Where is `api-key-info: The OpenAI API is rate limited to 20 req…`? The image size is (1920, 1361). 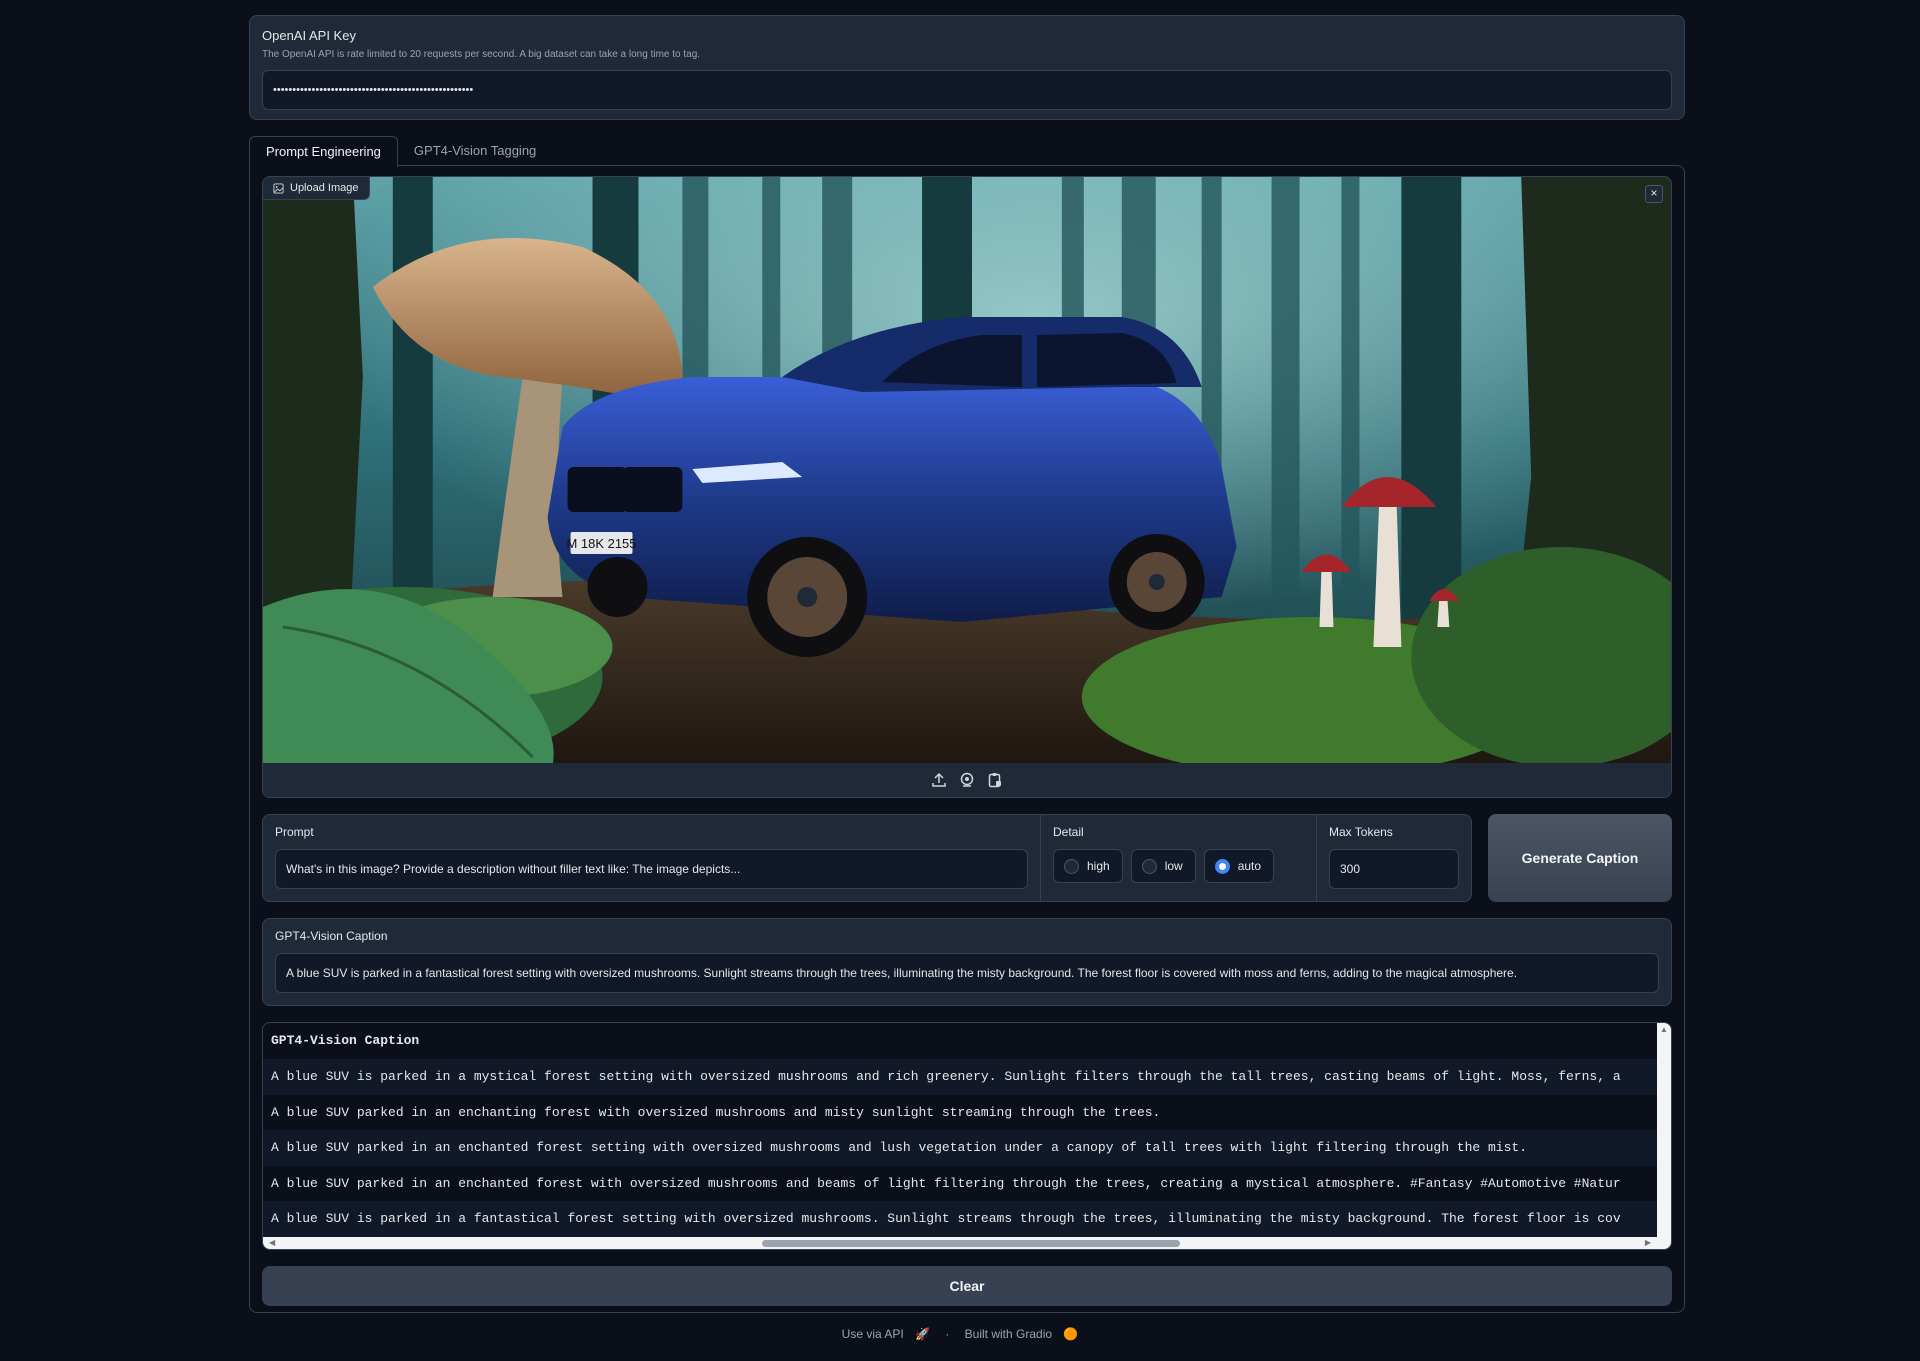 api-key-info: The OpenAI API is rate limited to 20 req… is located at coordinates (481, 54).